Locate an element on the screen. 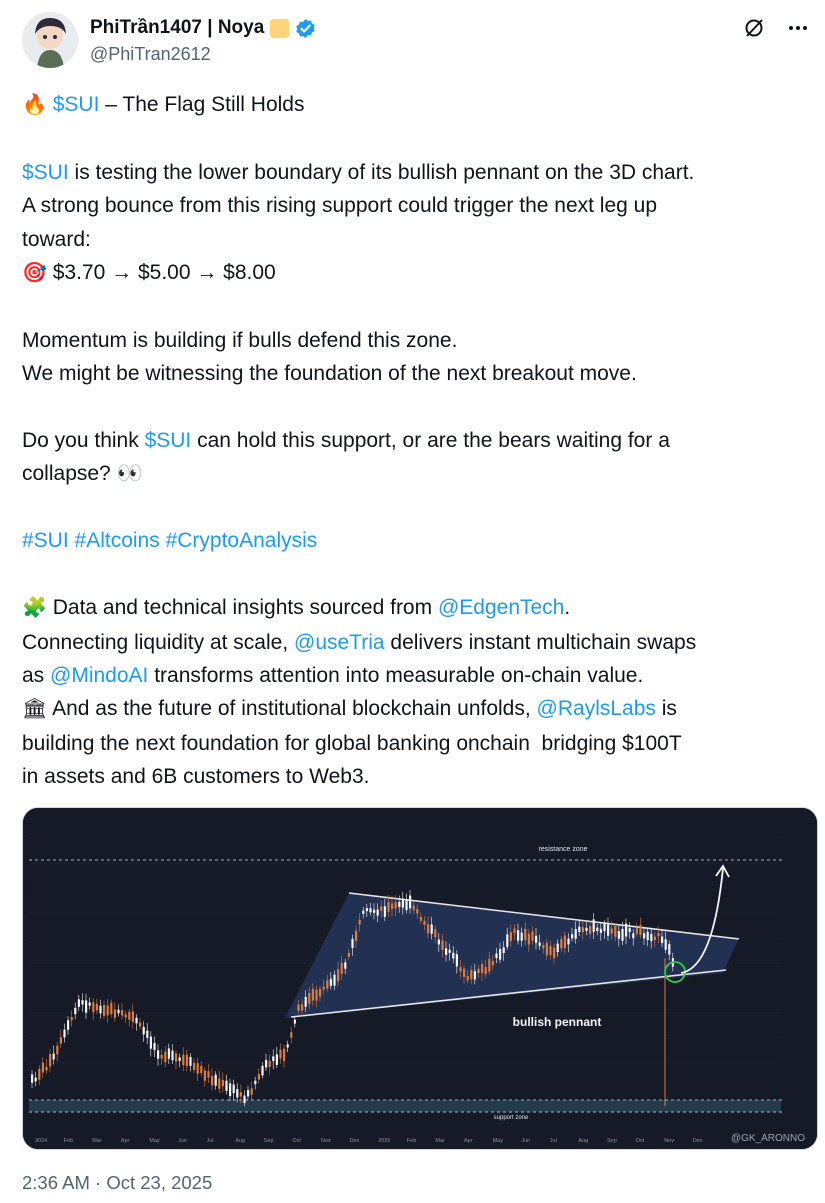 The width and height of the screenshot is (825, 1203). author-display-name: PhiTrần1407 | Noya is located at coordinates (203, 28).